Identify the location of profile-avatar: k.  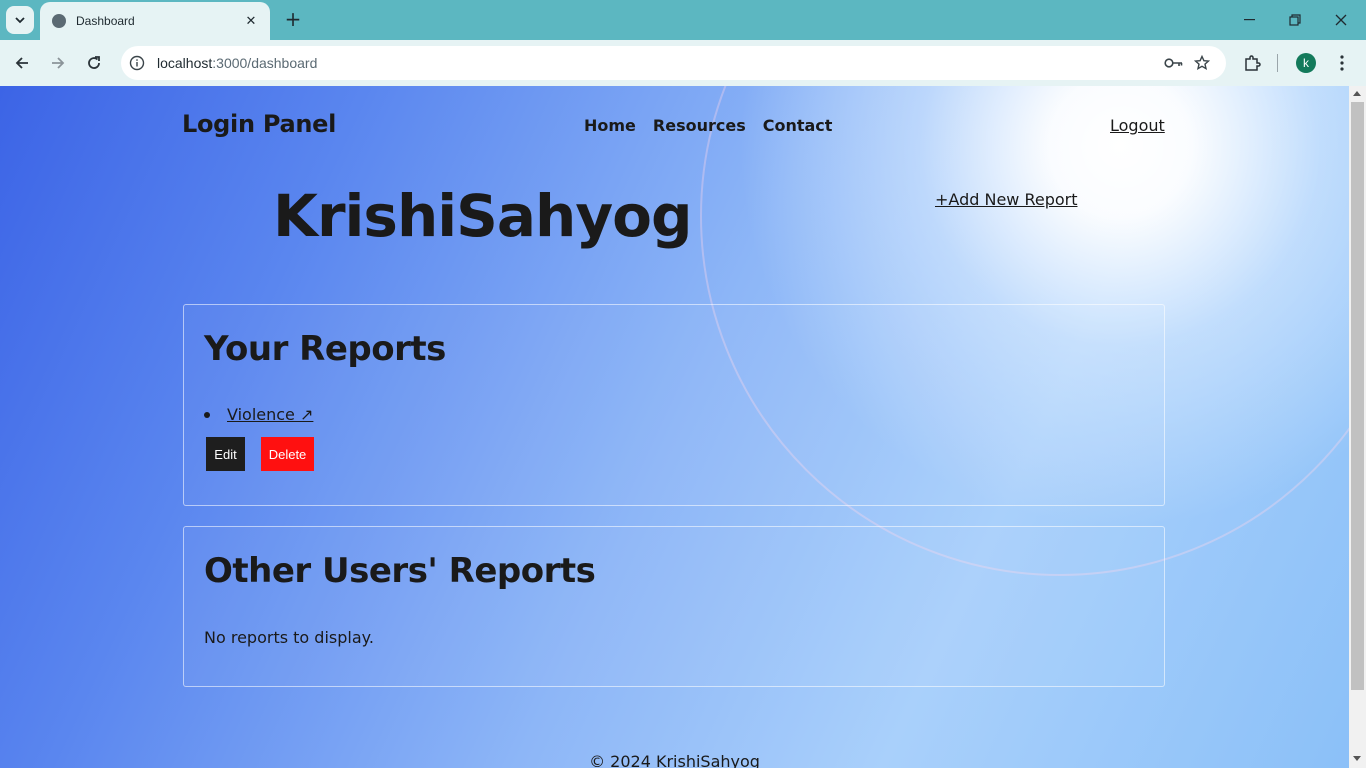
(1306, 63).